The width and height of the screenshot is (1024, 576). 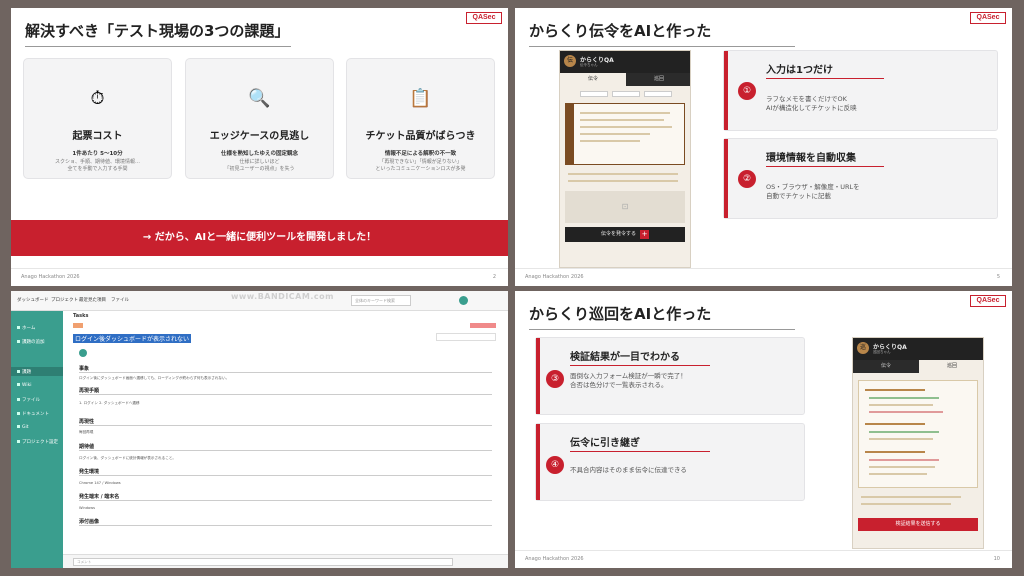 What do you see at coordinates (84, 369) in the screenshot?
I see `section-heading: 事象` at bounding box center [84, 369].